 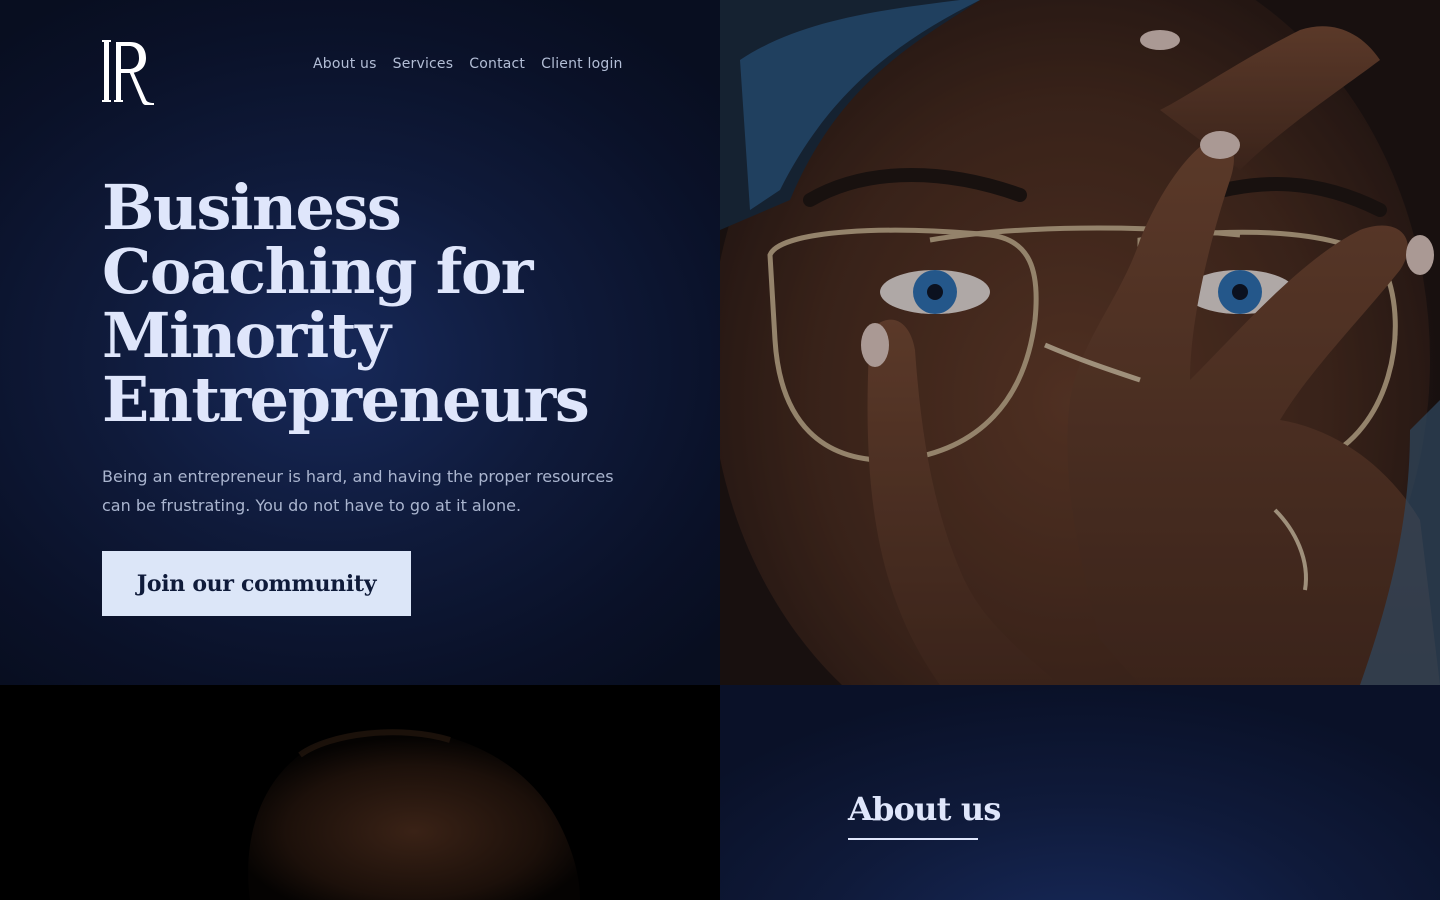 What do you see at coordinates (246, 335) in the screenshot?
I see `hero-title-line: Minority` at bounding box center [246, 335].